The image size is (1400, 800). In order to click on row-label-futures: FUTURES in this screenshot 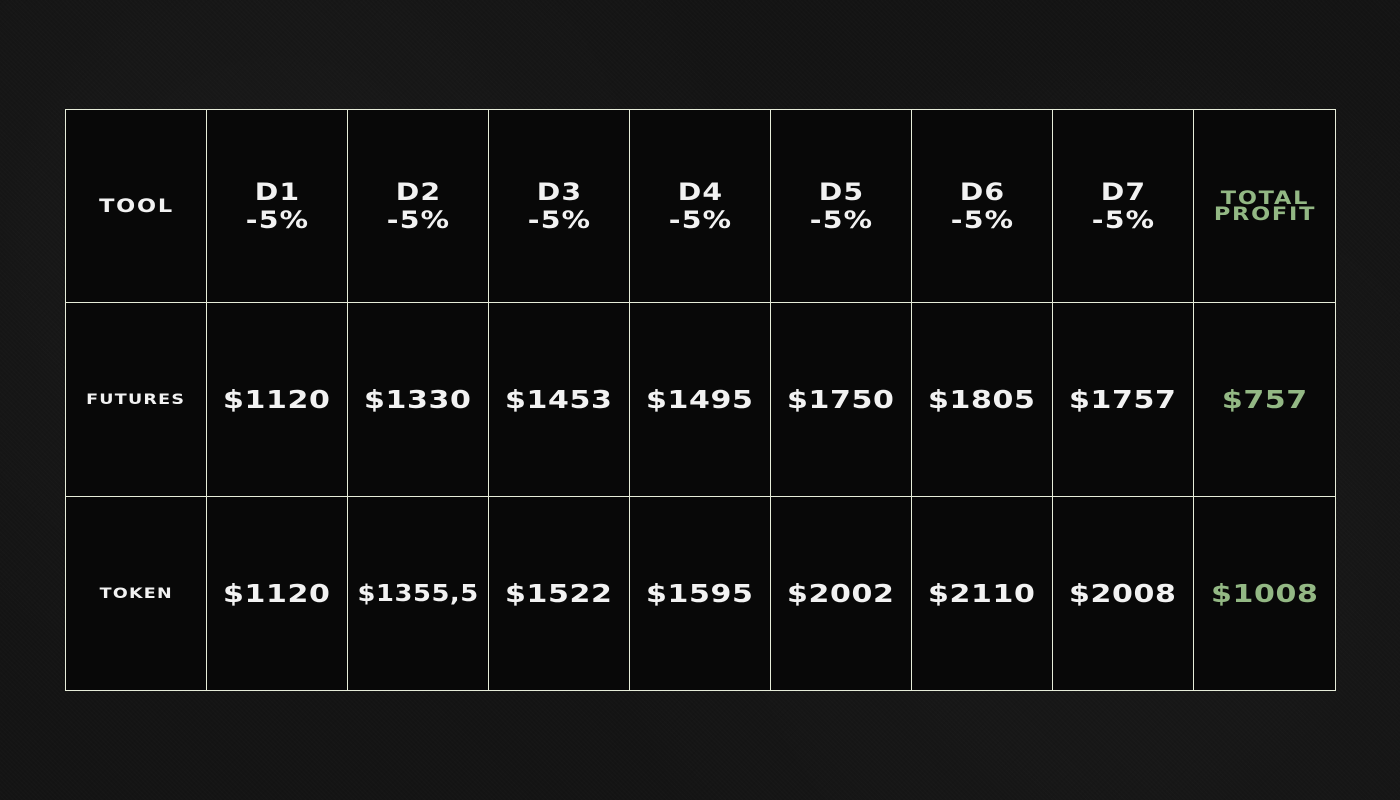, I will do `click(136, 399)`.